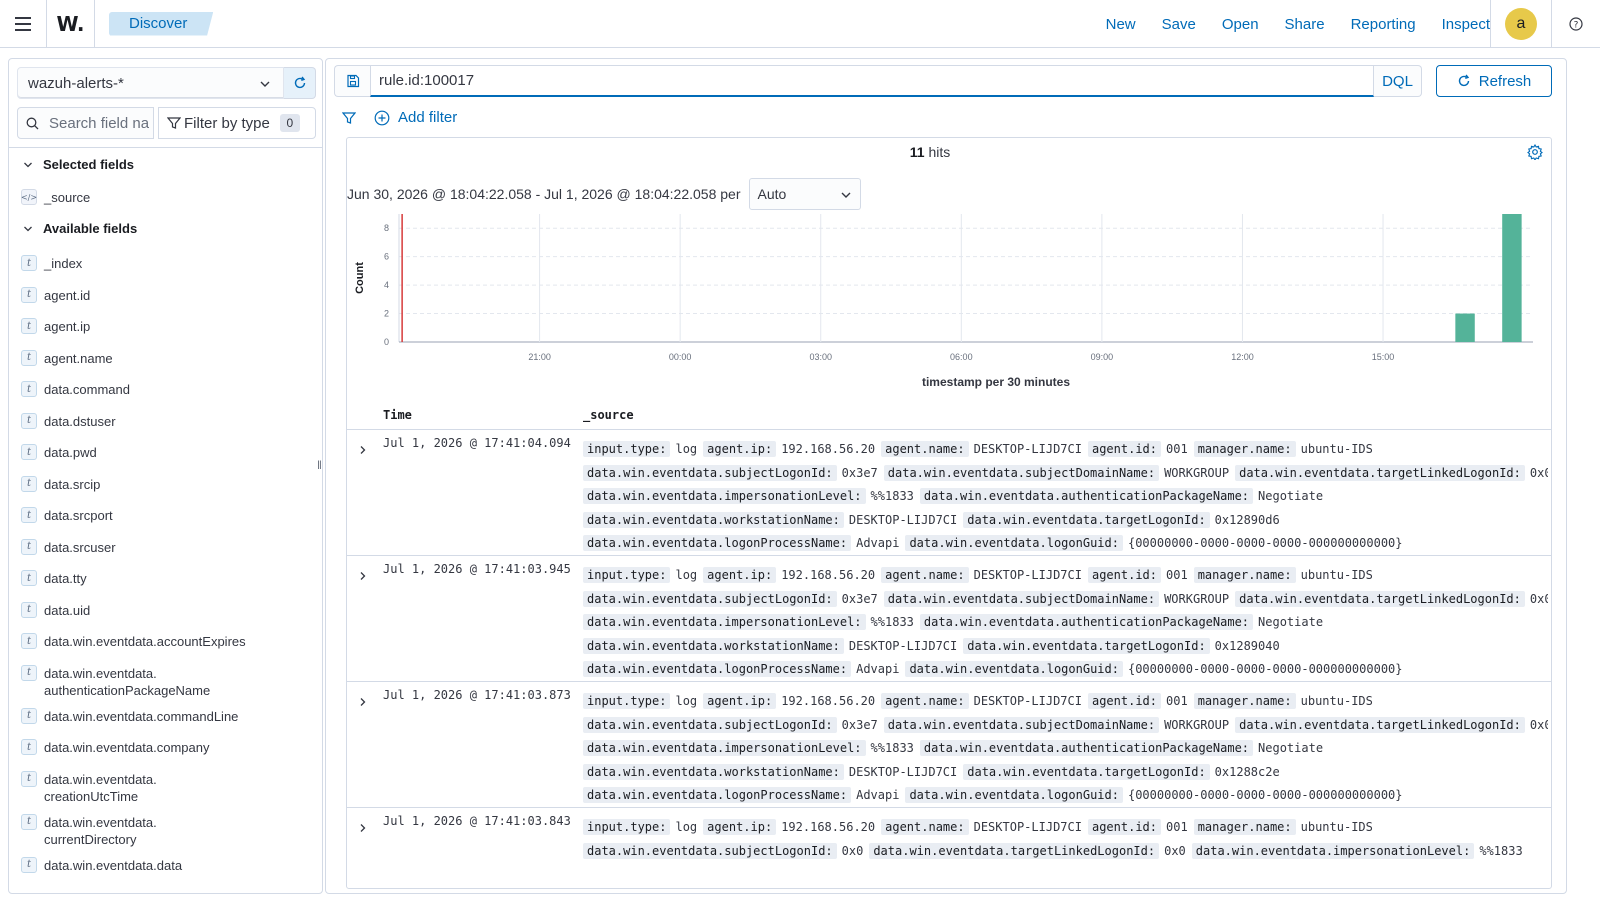 This screenshot has height=900, width=1600. Describe the element at coordinates (640, 701) in the screenshot. I see `source-field-pair: input.type: log` at that location.